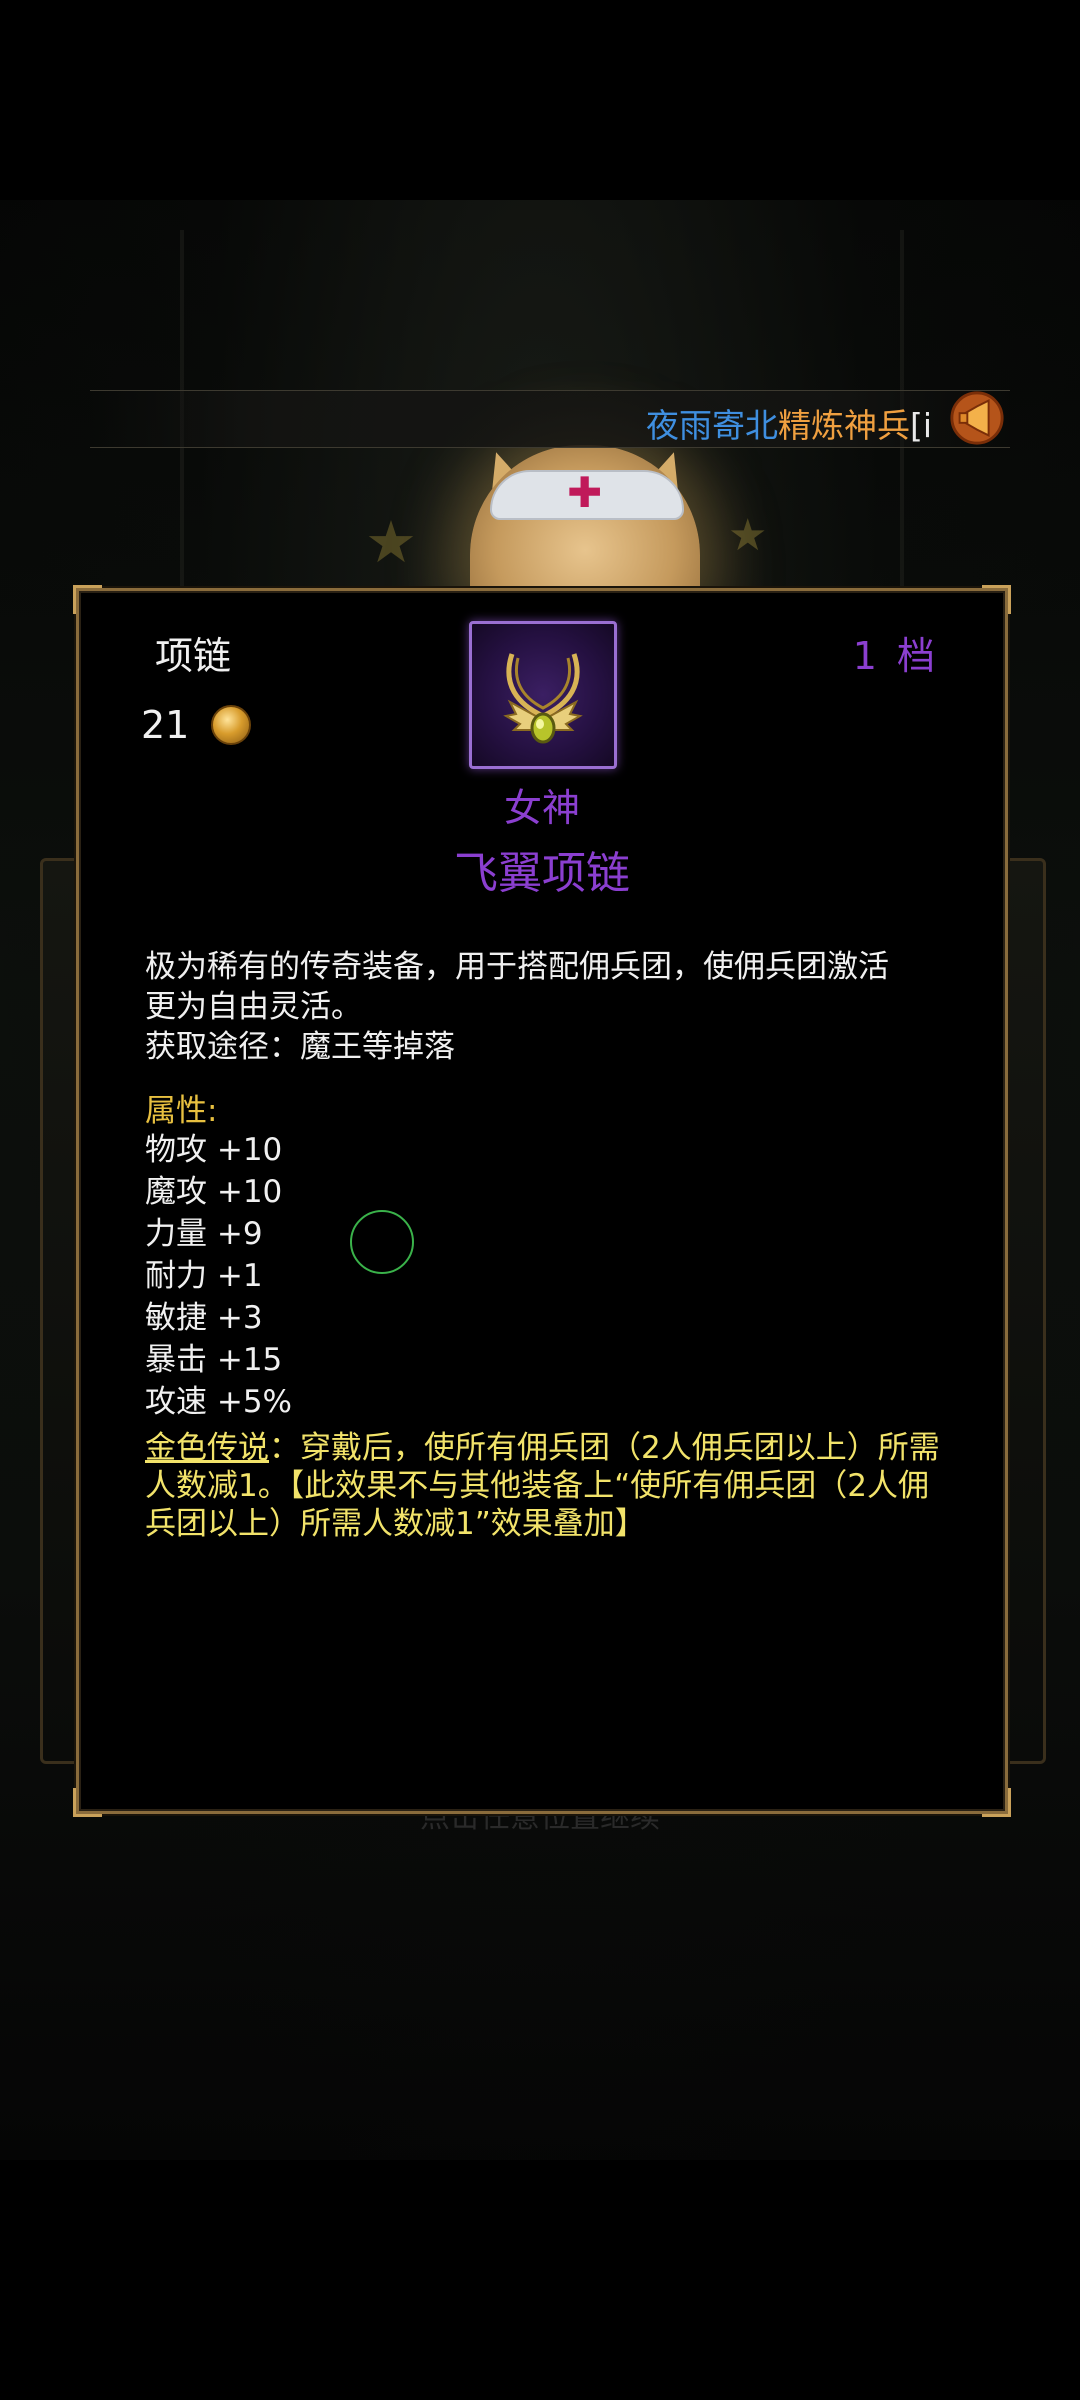 The width and height of the screenshot is (1080, 2400). Describe the element at coordinates (711, 425) in the screenshot. I see `player-name: 夜雨寄北` at that location.